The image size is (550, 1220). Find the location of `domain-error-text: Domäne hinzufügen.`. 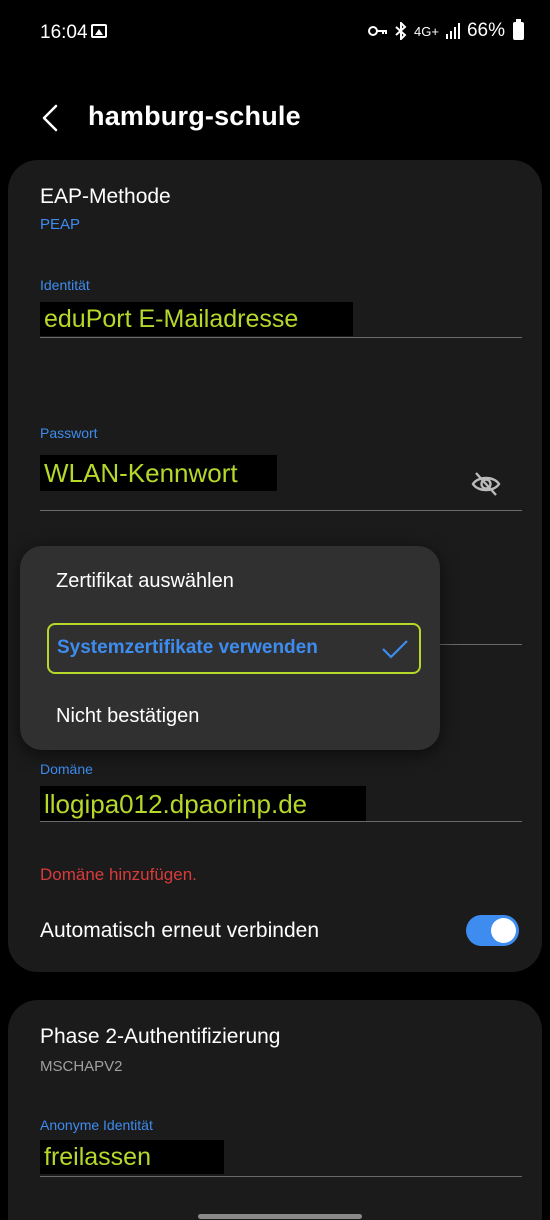

domain-error-text: Domäne hinzufügen. is located at coordinates (118, 874).